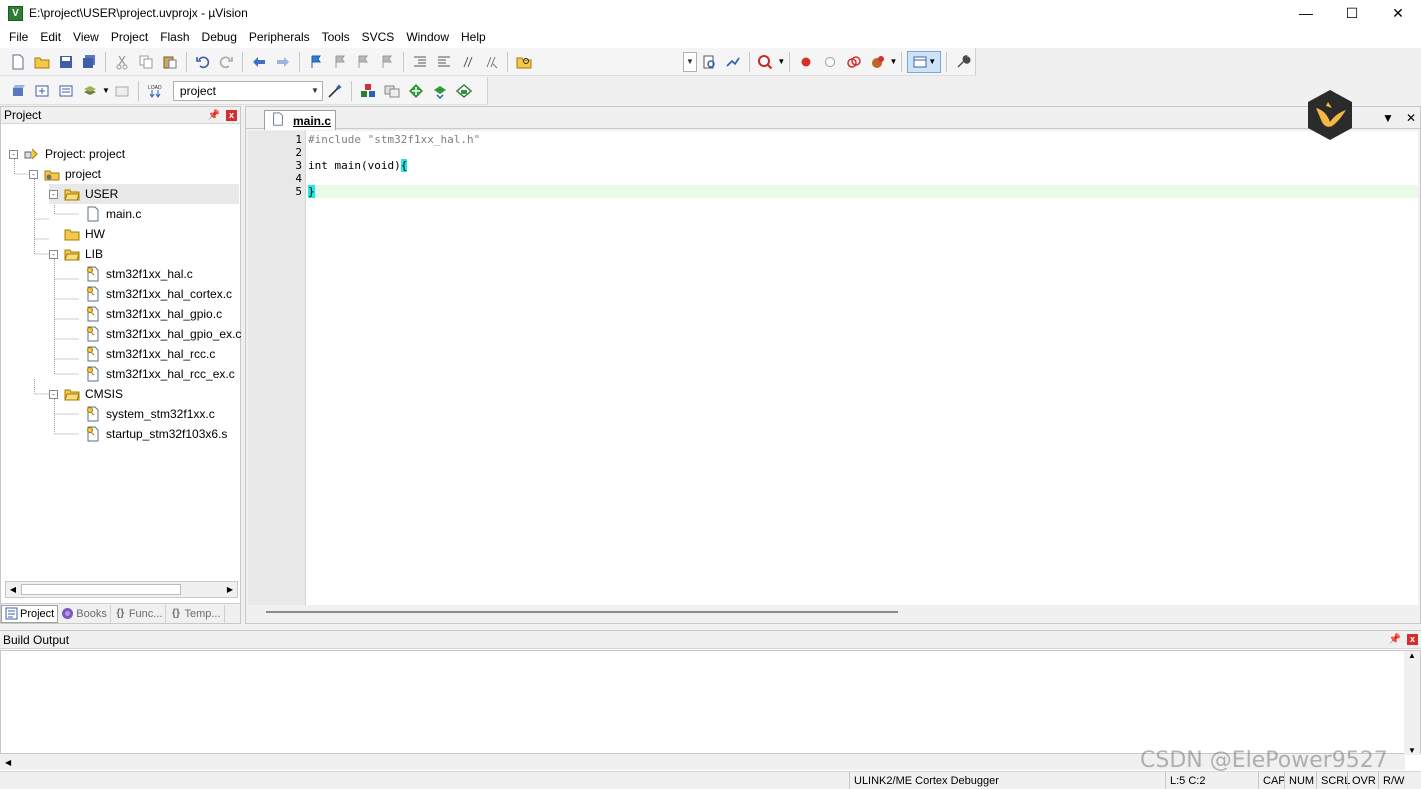 This screenshot has height=789, width=1421. What do you see at coordinates (689, 61) in the screenshot?
I see `find-combo: ▼` at bounding box center [689, 61].